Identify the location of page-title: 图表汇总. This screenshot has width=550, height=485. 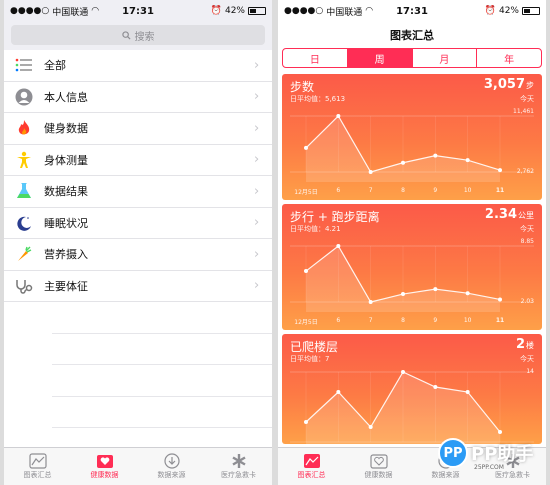
(412, 35).